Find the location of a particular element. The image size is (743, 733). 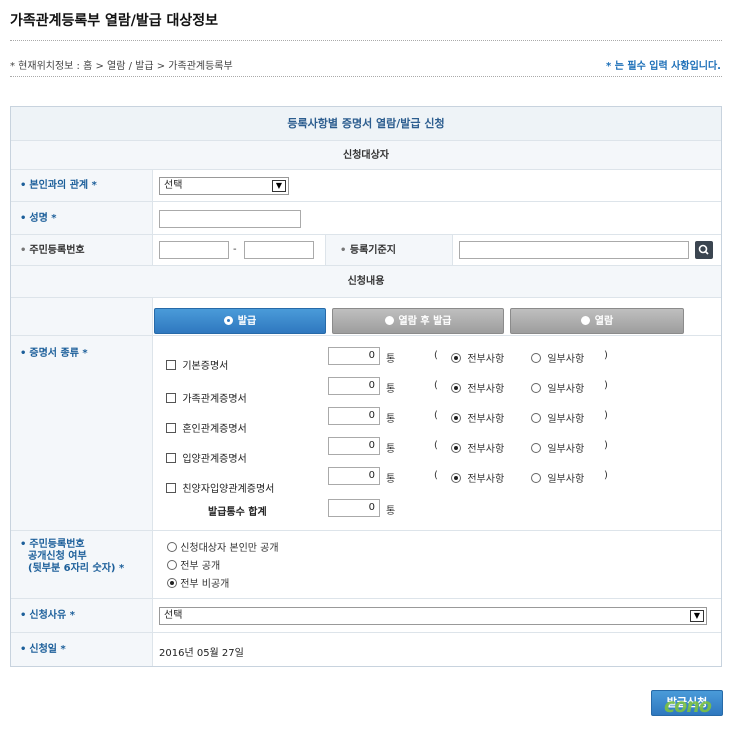

target-section-header: 신청대상자 is located at coordinates (366, 155).